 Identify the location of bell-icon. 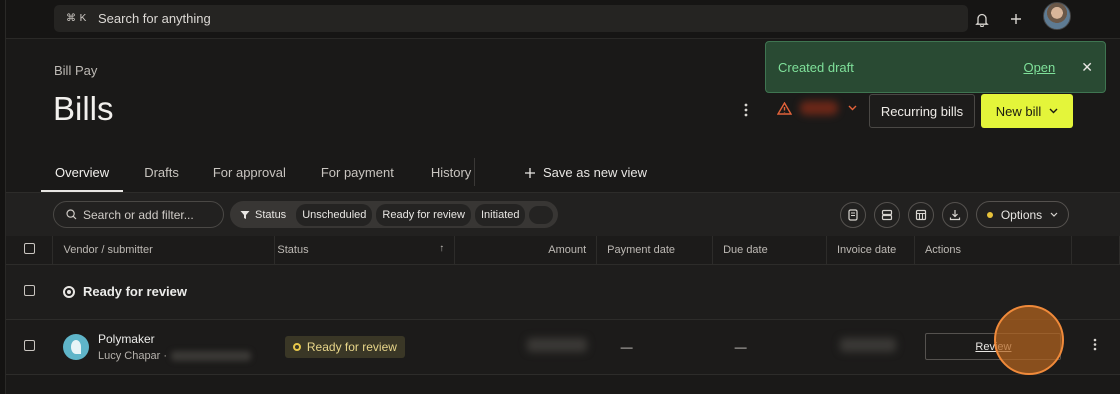
(982, 19).